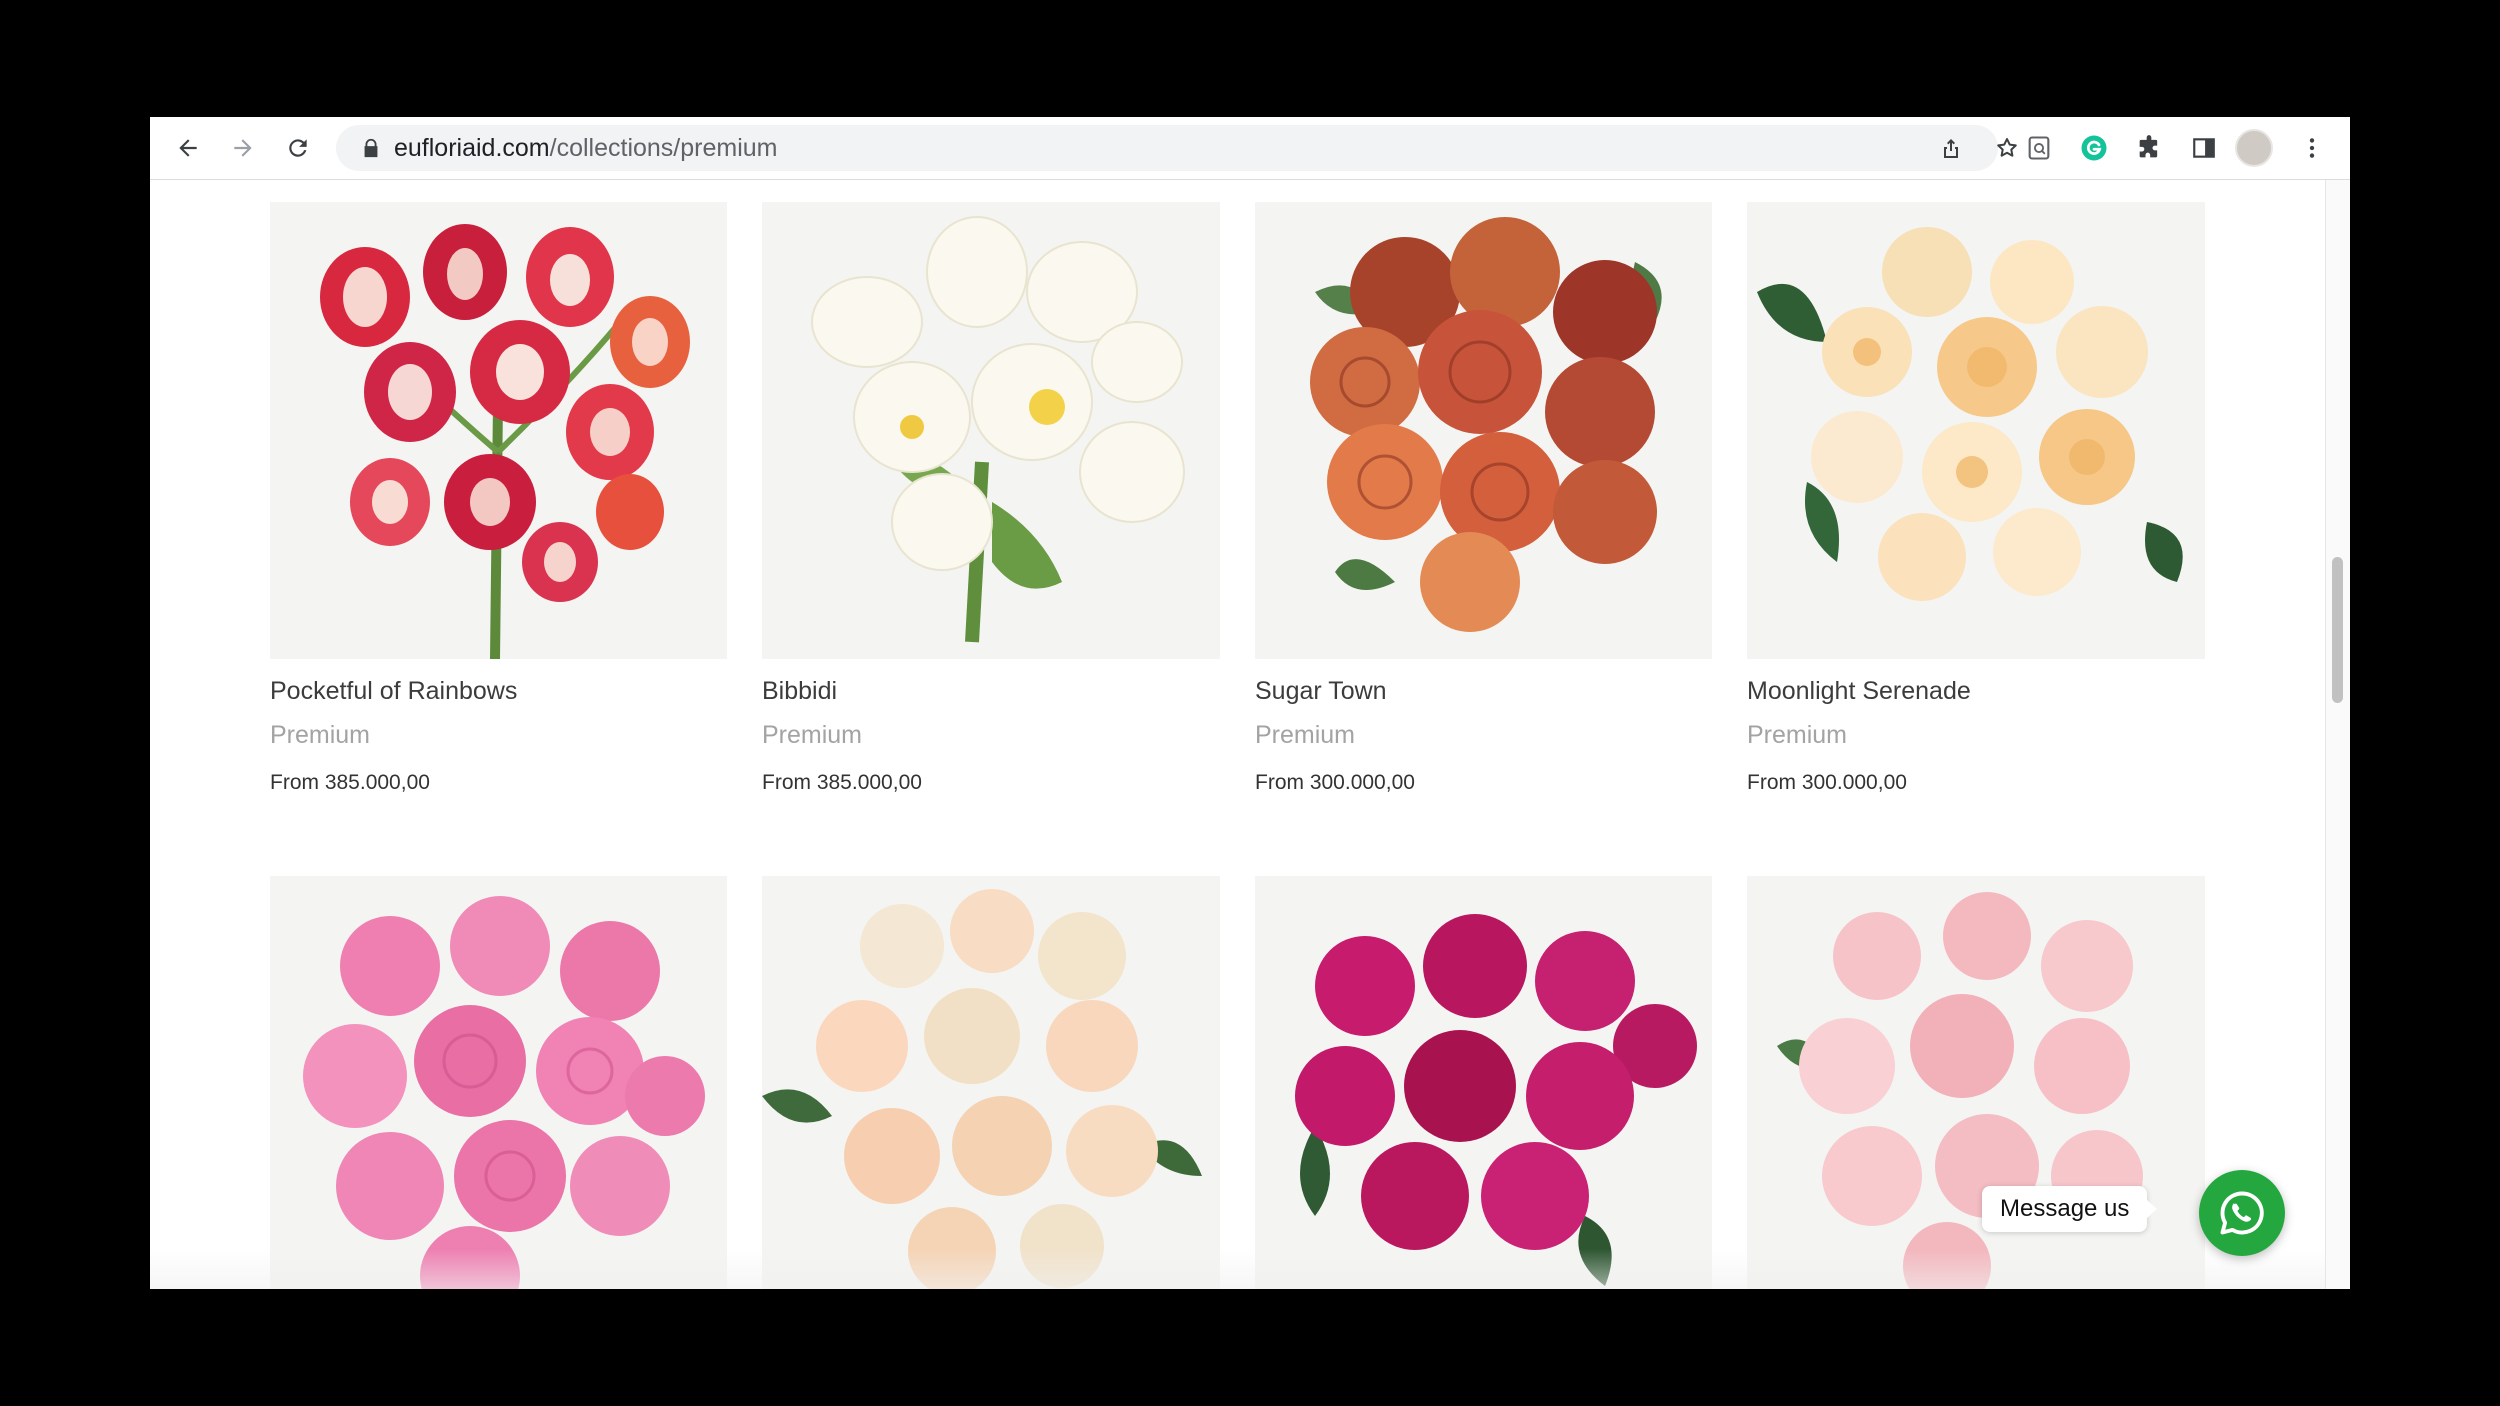 The width and height of the screenshot is (2500, 1406). I want to click on grammarly-button, so click(2094, 148).